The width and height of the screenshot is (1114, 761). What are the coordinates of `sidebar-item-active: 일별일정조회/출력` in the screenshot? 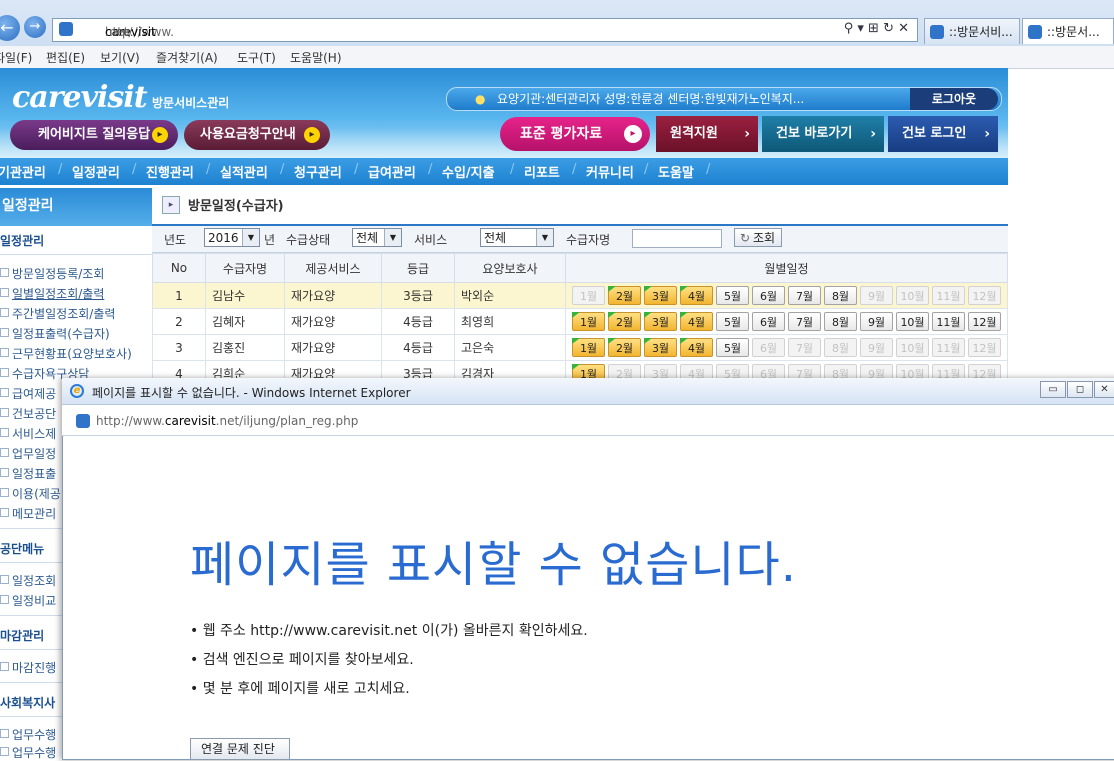 It's located at (52, 293).